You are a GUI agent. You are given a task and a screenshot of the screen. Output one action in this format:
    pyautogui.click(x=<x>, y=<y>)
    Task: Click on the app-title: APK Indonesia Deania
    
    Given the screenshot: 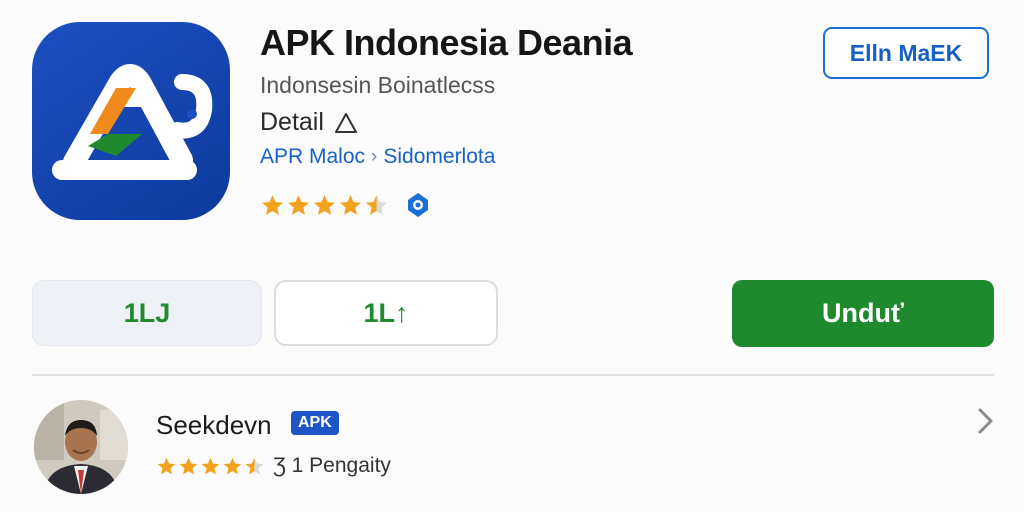 What is the action you would take?
    pyautogui.click(x=446, y=42)
    